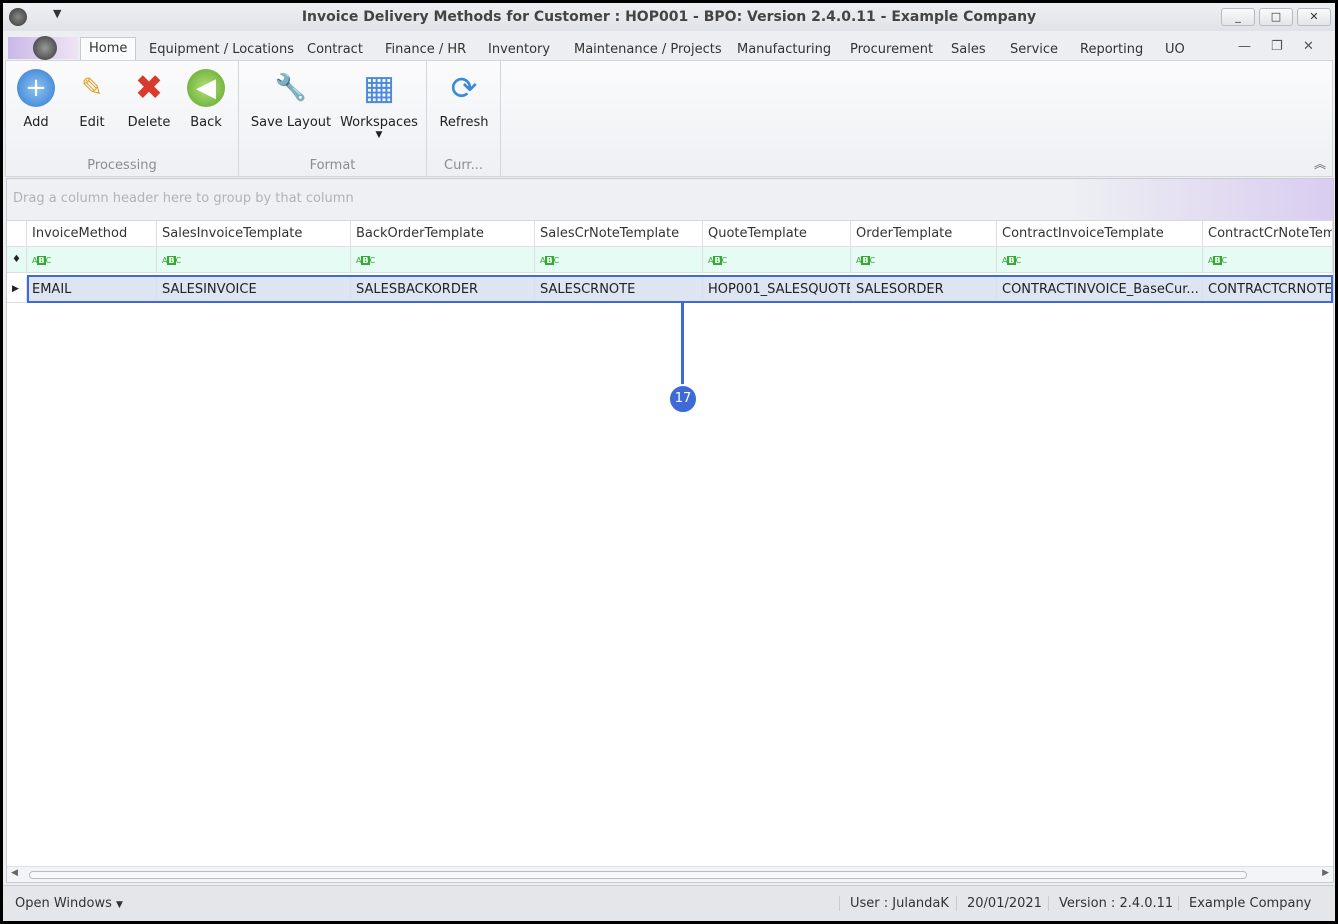 The image size is (1338, 924). What do you see at coordinates (149, 88) in the screenshot?
I see `delete-x-icon: ✖` at bounding box center [149, 88].